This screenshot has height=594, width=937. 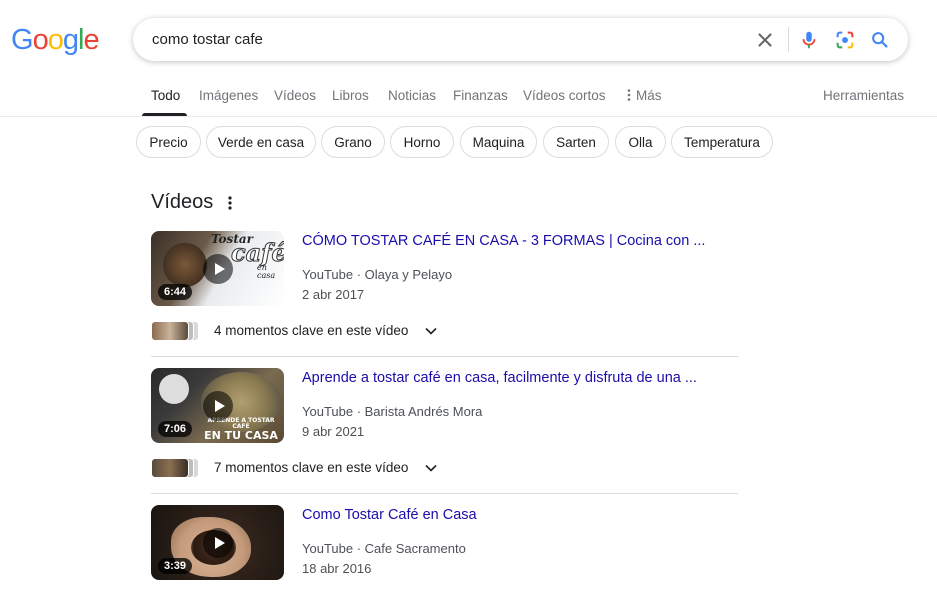 What do you see at coordinates (353, 142) in the screenshot?
I see `chip-grano: Grano` at bounding box center [353, 142].